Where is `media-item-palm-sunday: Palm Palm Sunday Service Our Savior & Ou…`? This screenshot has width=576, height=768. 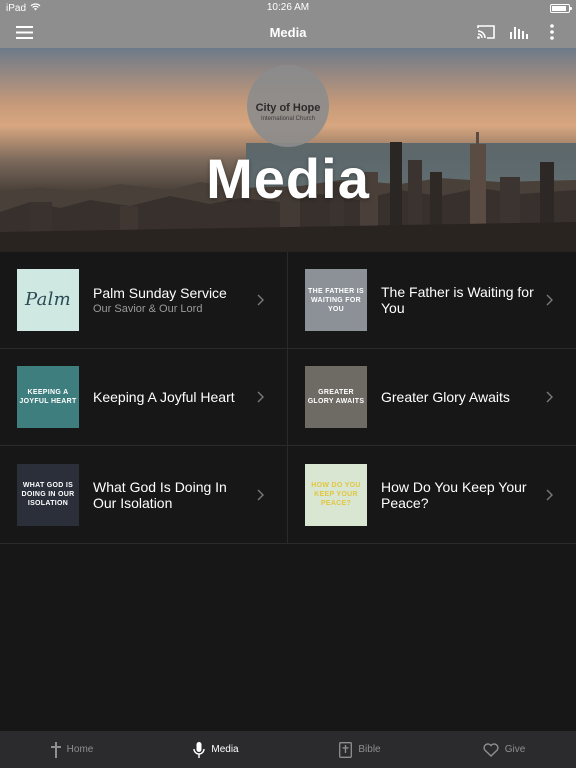 media-item-palm-sunday: Palm Palm Sunday Service Our Savior & Ou… is located at coordinates (144, 300).